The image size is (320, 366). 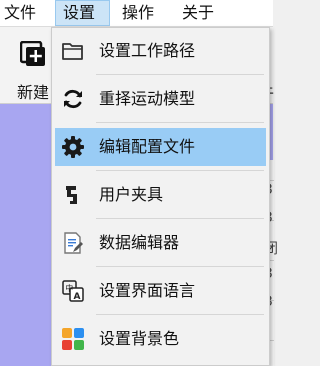 What do you see at coordinates (33, 91) in the screenshot?
I see `new-button-label: 新建` at bounding box center [33, 91].